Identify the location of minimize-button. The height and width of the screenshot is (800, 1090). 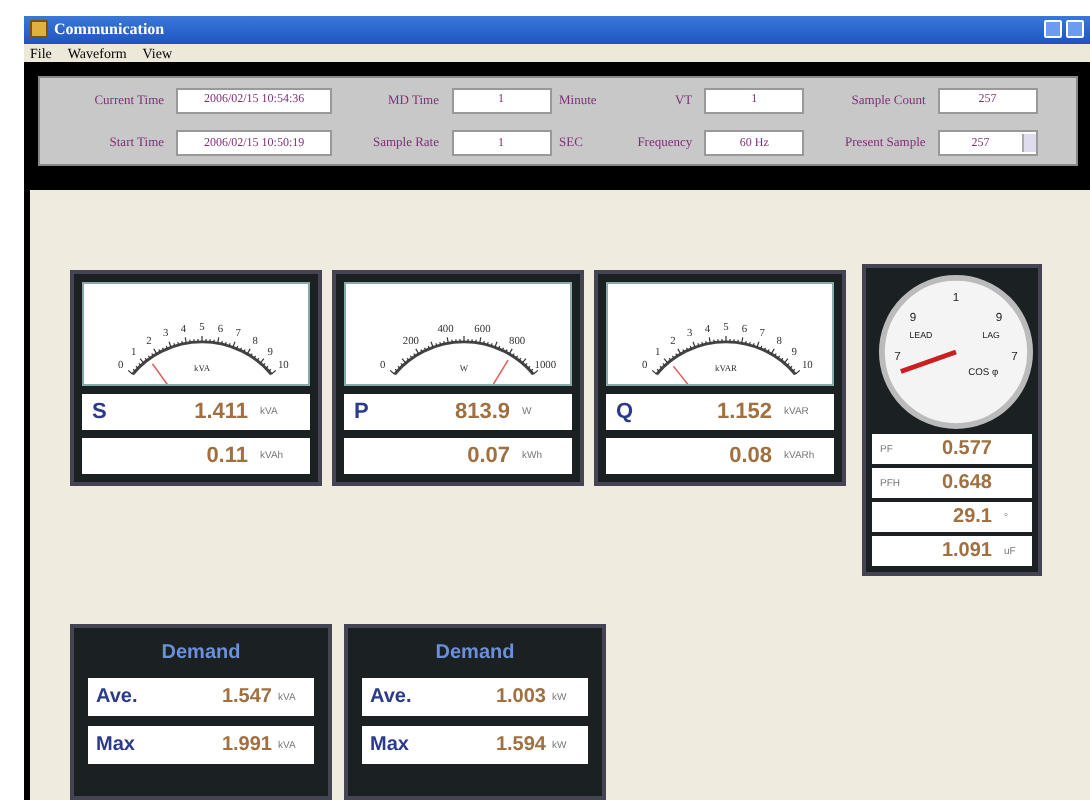
(1053, 29).